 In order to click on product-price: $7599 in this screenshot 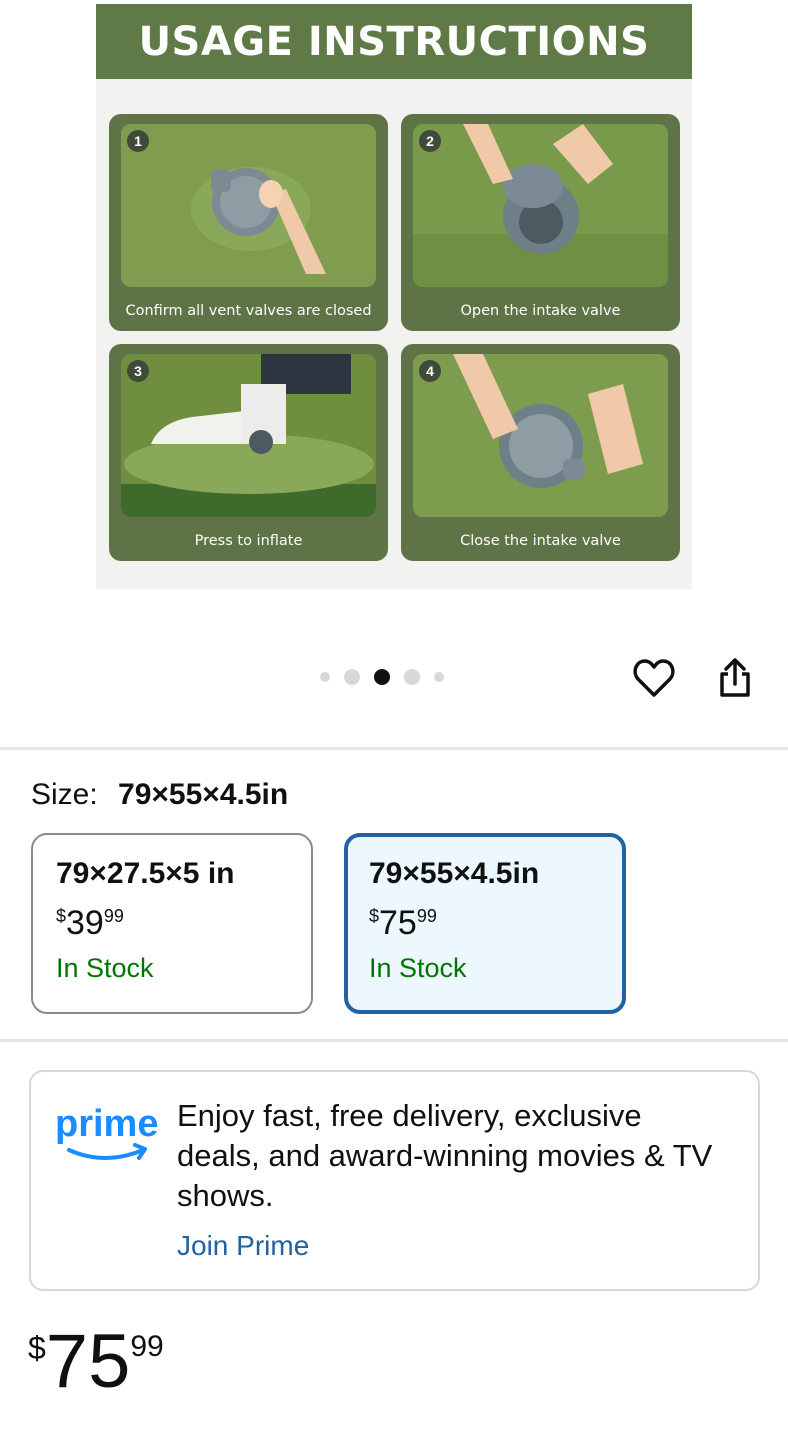, I will do `click(96, 1362)`.